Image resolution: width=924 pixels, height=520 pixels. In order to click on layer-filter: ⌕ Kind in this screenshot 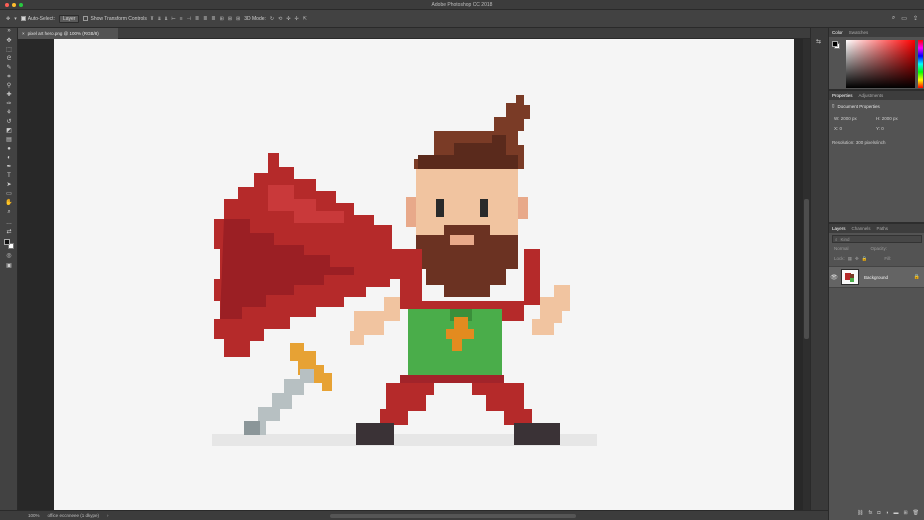, I will do `click(877, 239)`.